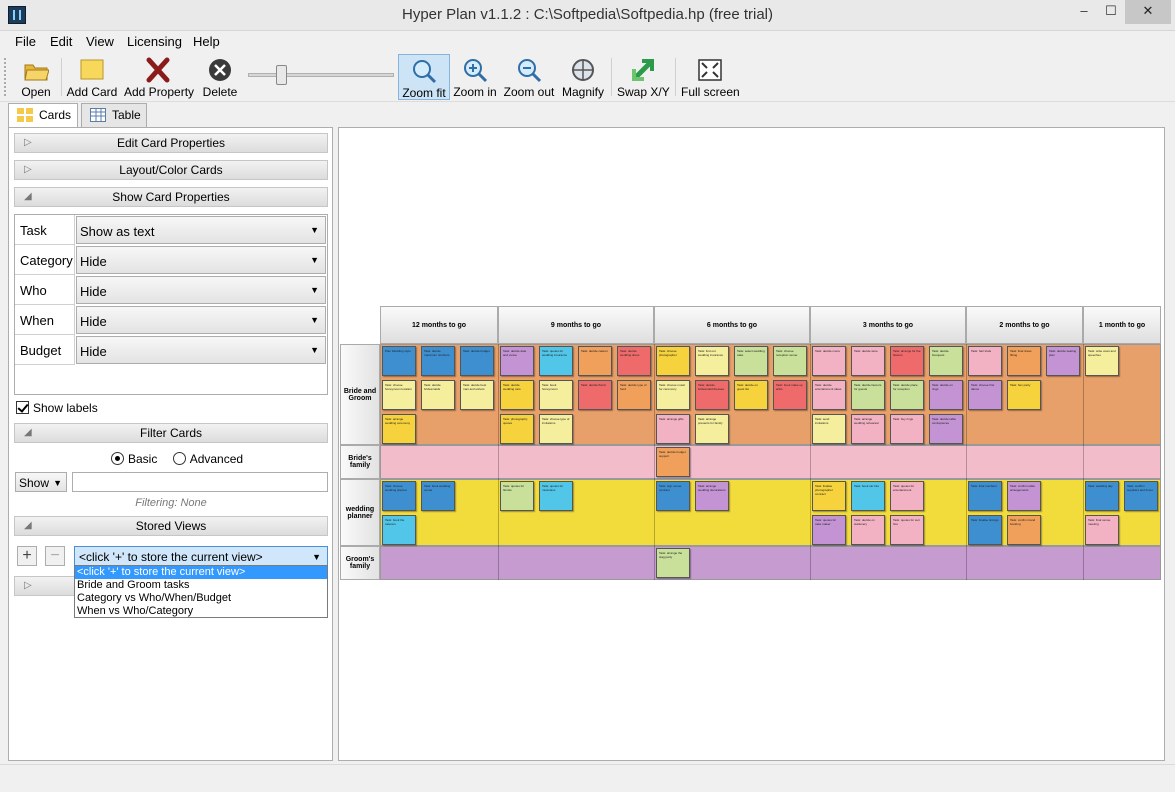 This screenshot has height=792, width=1175. What do you see at coordinates (171, 433) in the screenshot?
I see `filter-cards-section: ◢ Filter Cards` at bounding box center [171, 433].